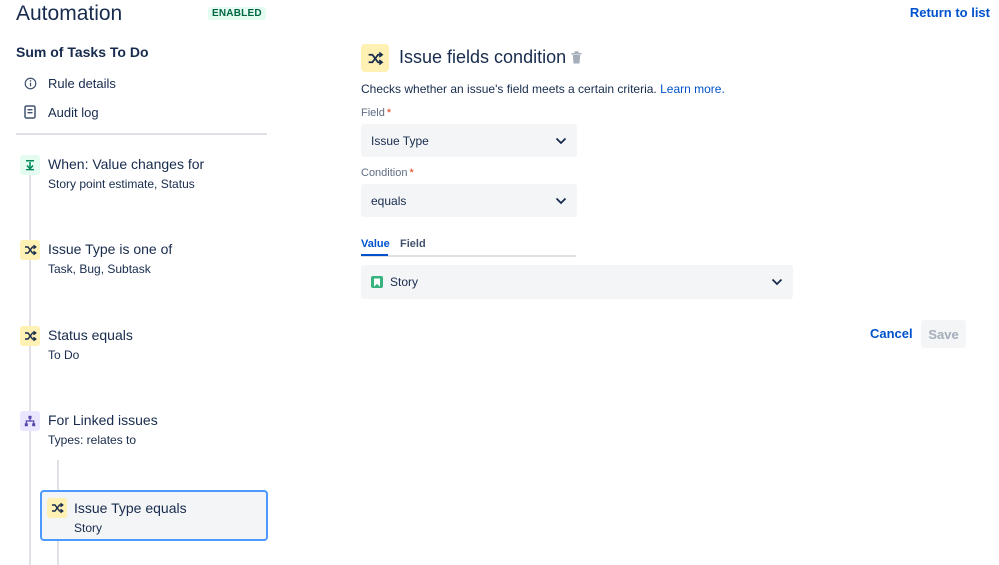 This screenshot has height=565, width=999. What do you see at coordinates (400, 140) in the screenshot?
I see `field-select-value: Issue Type` at bounding box center [400, 140].